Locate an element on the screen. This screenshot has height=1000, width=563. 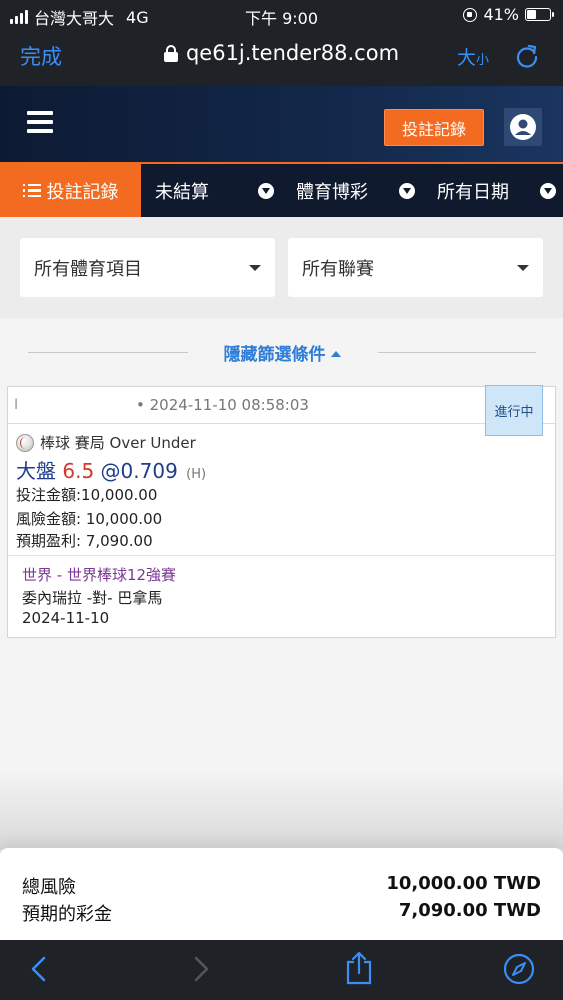
expected-payout-row: 預期的彩金 7,090.00 TWD is located at coordinates (281, 913).